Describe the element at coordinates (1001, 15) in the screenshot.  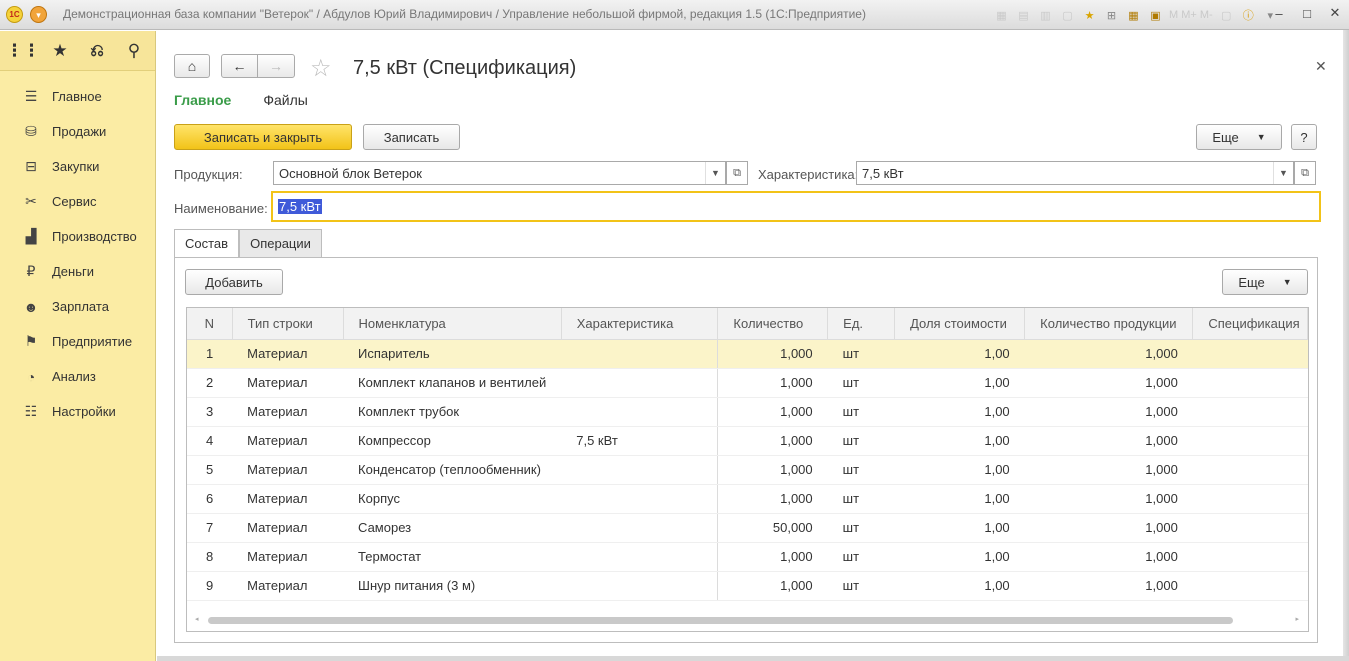
I see `grid-icon: ▦` at that location.